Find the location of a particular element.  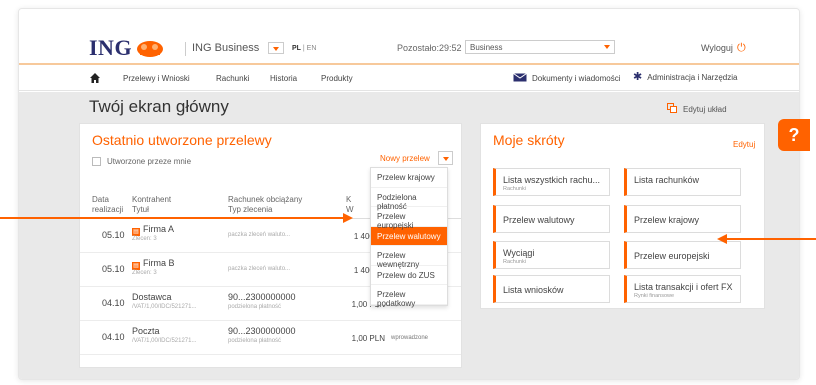

new-transfer-select: Nowy przelew is located at coordinates (417, 158).